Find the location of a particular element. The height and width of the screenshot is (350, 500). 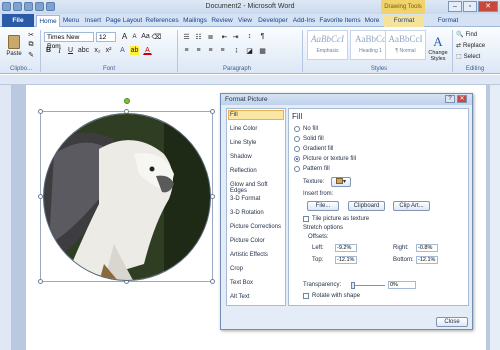

paste-button: Paste is located at coordinates (14, 46).